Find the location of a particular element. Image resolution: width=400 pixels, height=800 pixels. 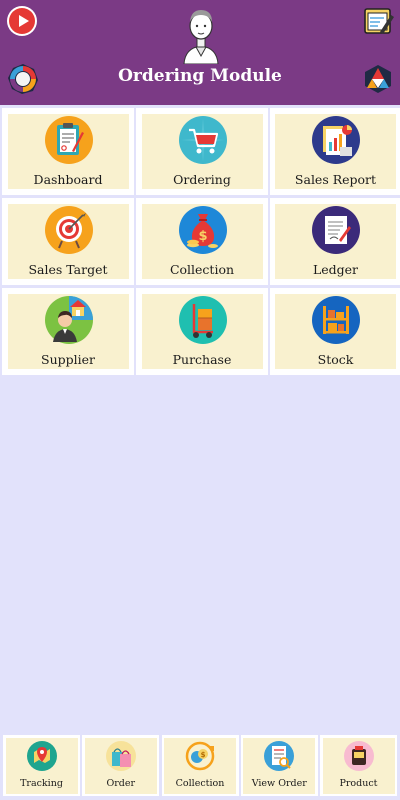

user-avatar-icon is located at coordinates (201, 37).